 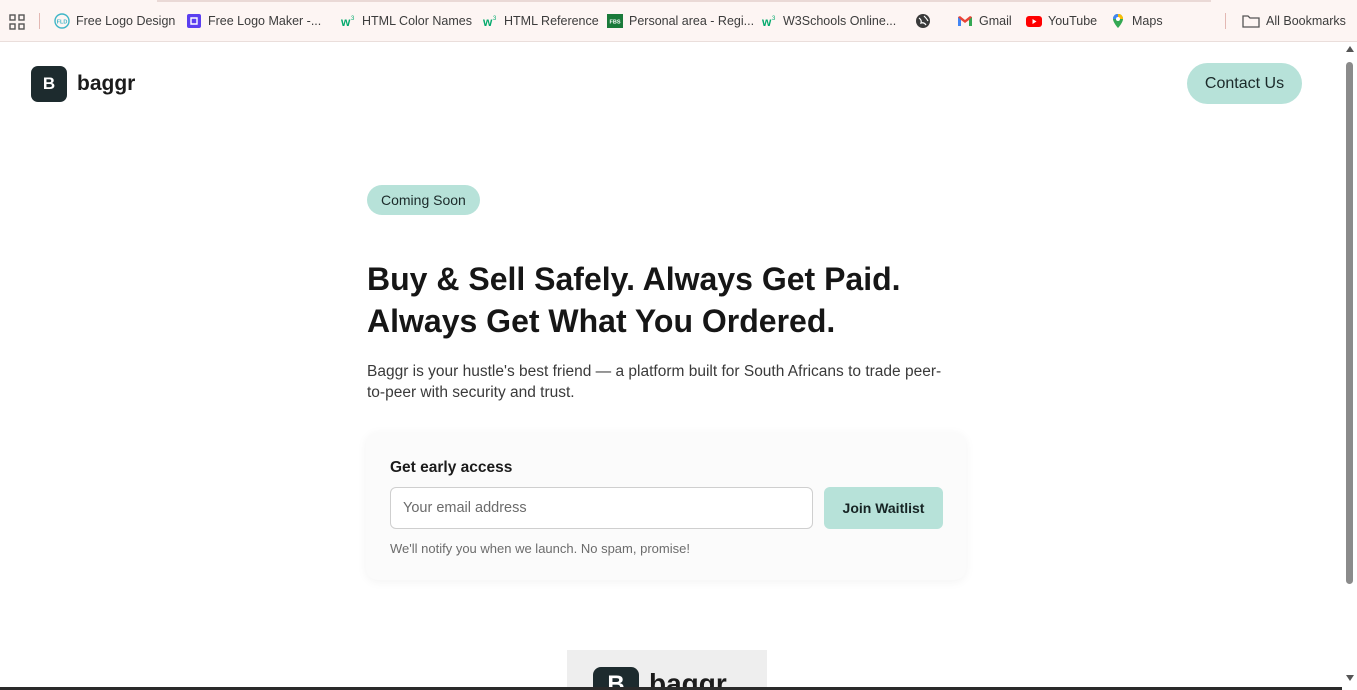 I want to click on bookmark-maps: Maps, so click(x=1136, y=21).